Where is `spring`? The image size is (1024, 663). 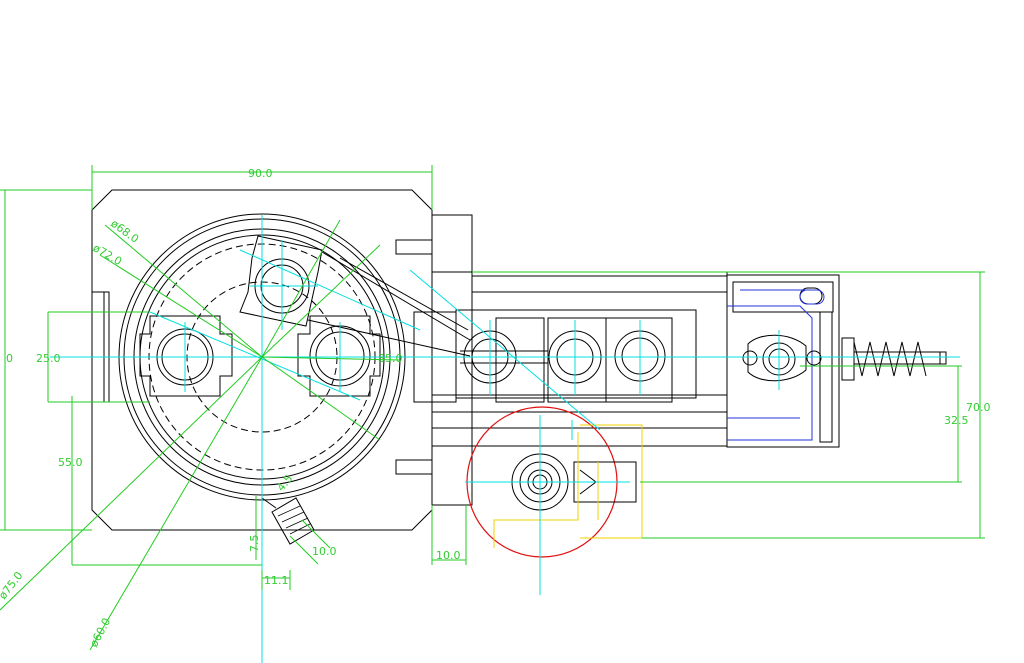
spring is located at coordinates (894, 359).